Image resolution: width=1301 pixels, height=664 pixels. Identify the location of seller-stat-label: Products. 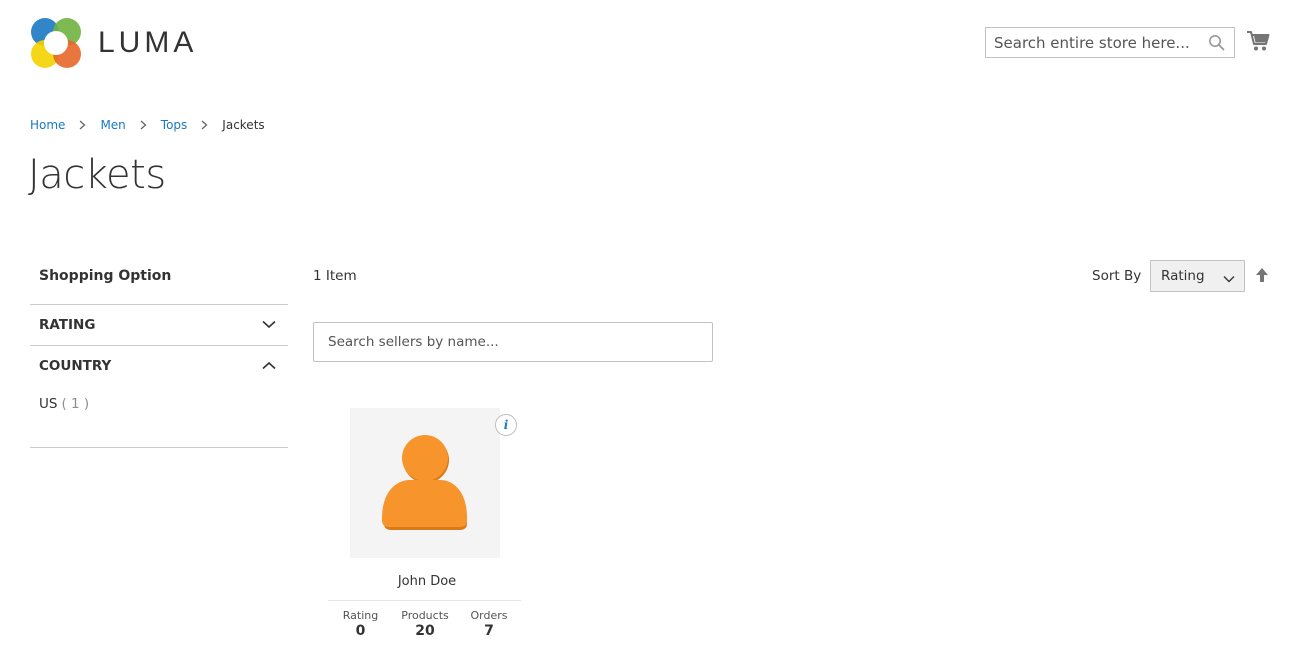
(425, 615).